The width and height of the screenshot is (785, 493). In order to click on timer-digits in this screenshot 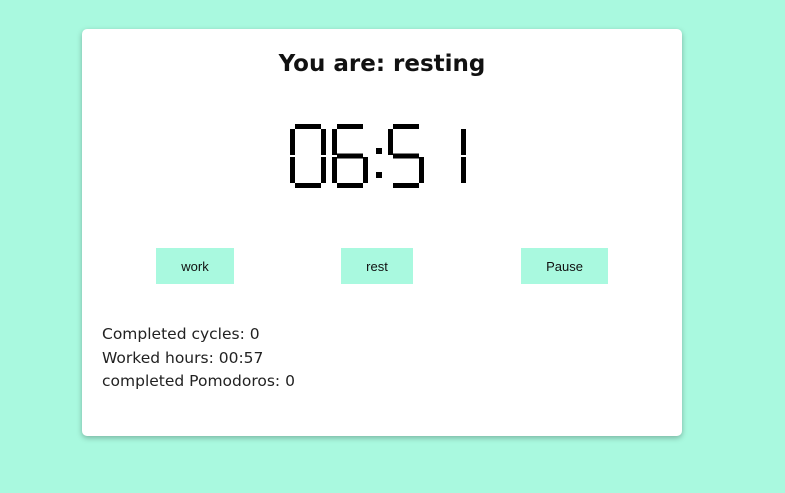, I will do `click(378, 156)`.